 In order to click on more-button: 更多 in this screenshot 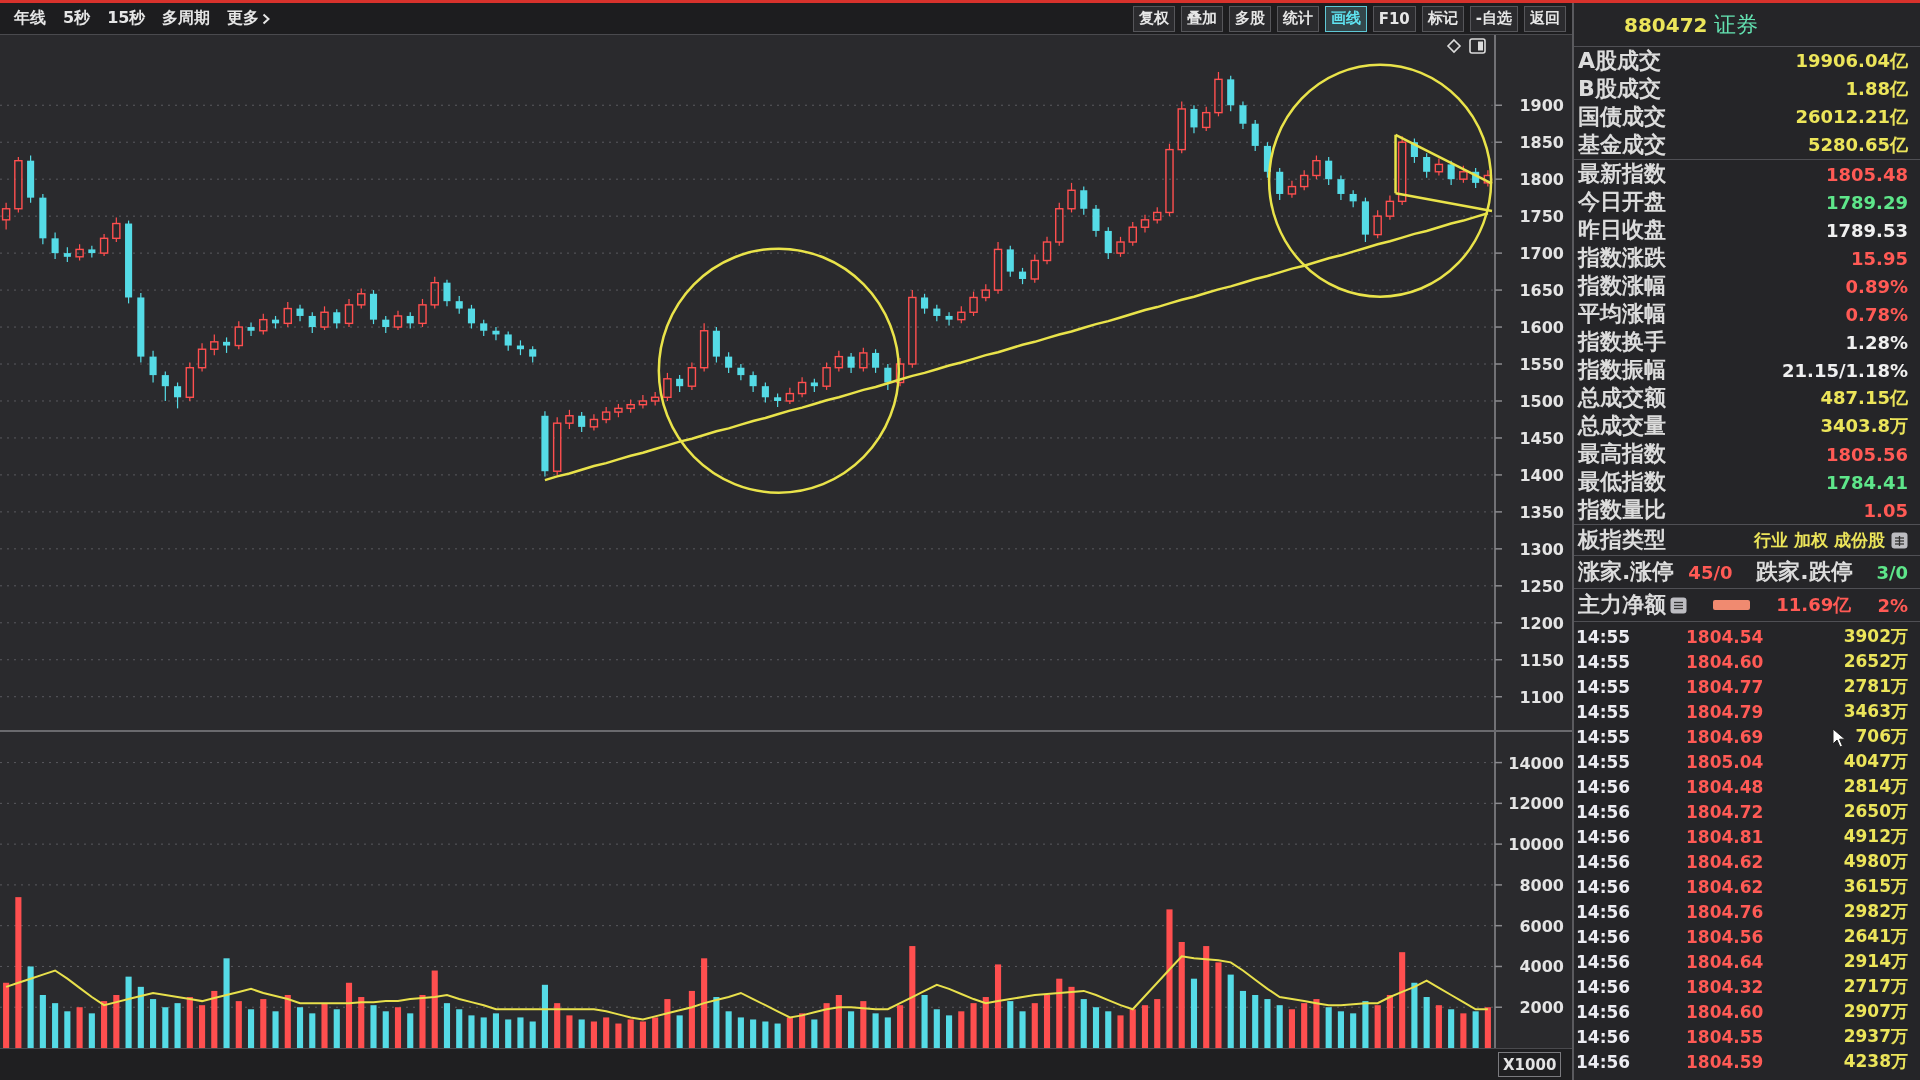, I will do `click(249, 18)`.